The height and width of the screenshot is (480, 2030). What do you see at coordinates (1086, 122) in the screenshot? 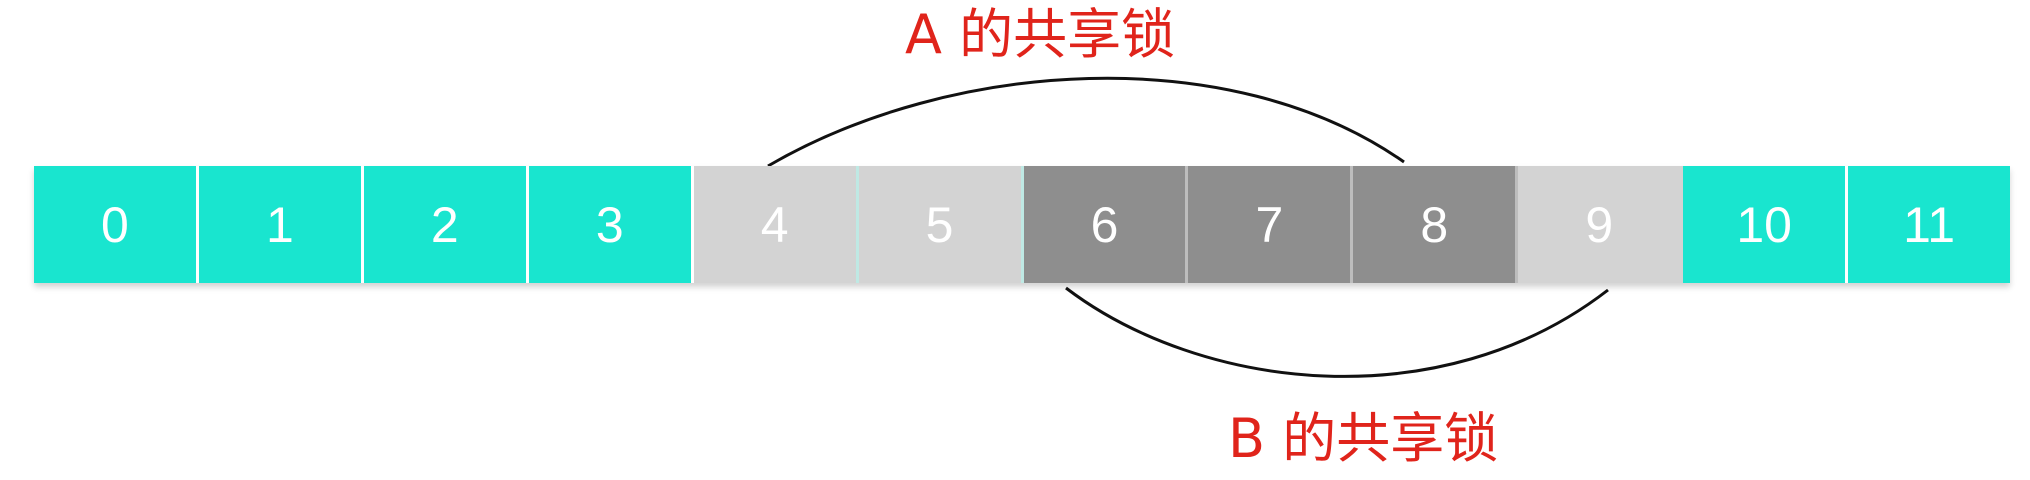
I see `arc-a` at bounding box center [1086, 122].